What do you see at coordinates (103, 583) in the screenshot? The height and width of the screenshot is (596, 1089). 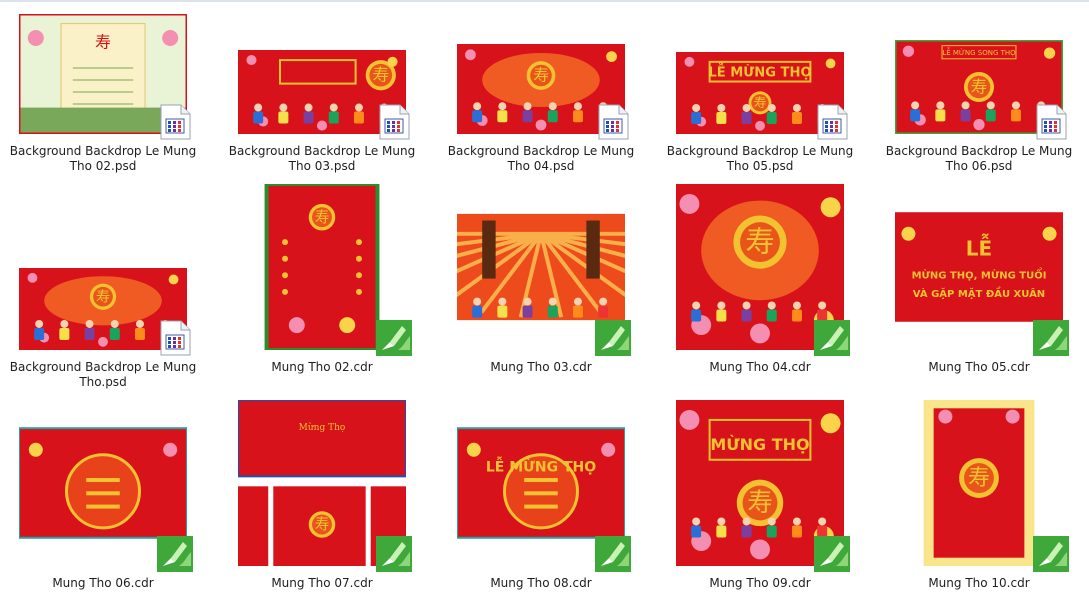 I see `file-name-label: Mung Tho 06.cdr` at bounding box center [103, 583].